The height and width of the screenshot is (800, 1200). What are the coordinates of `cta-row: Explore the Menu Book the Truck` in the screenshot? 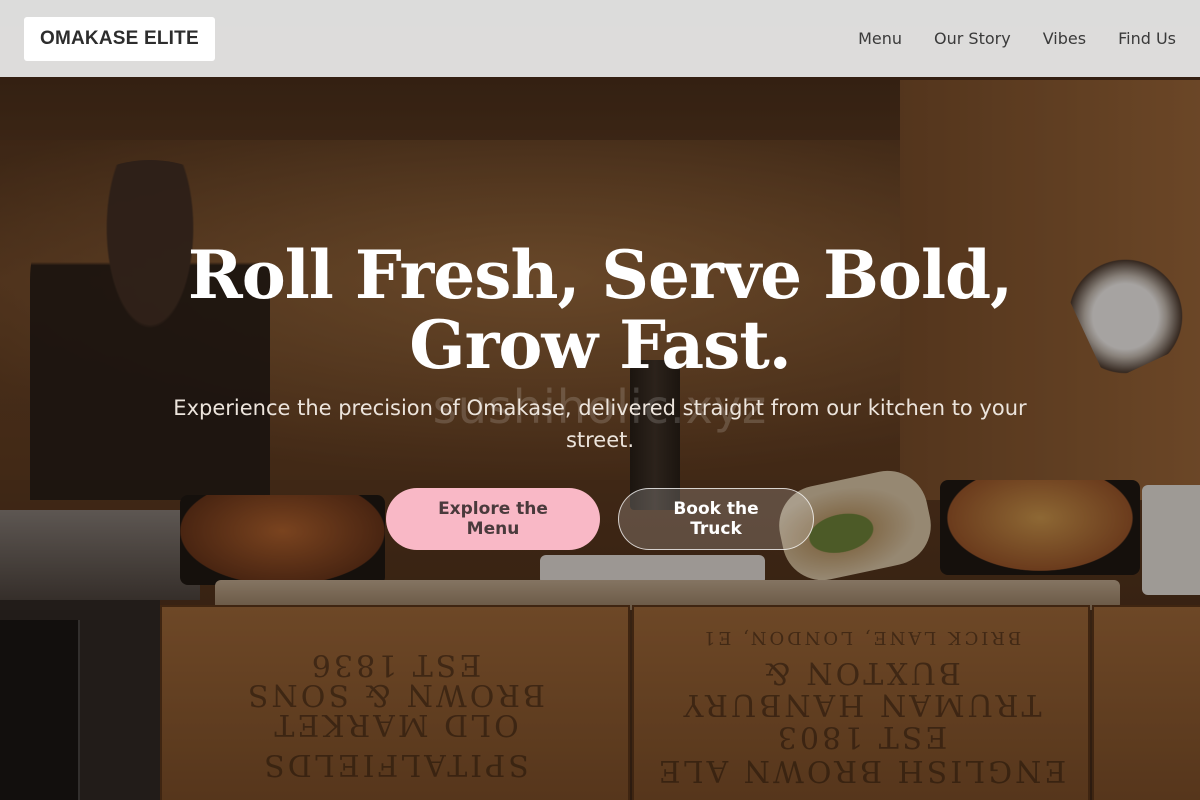 It's located at (600, 519).